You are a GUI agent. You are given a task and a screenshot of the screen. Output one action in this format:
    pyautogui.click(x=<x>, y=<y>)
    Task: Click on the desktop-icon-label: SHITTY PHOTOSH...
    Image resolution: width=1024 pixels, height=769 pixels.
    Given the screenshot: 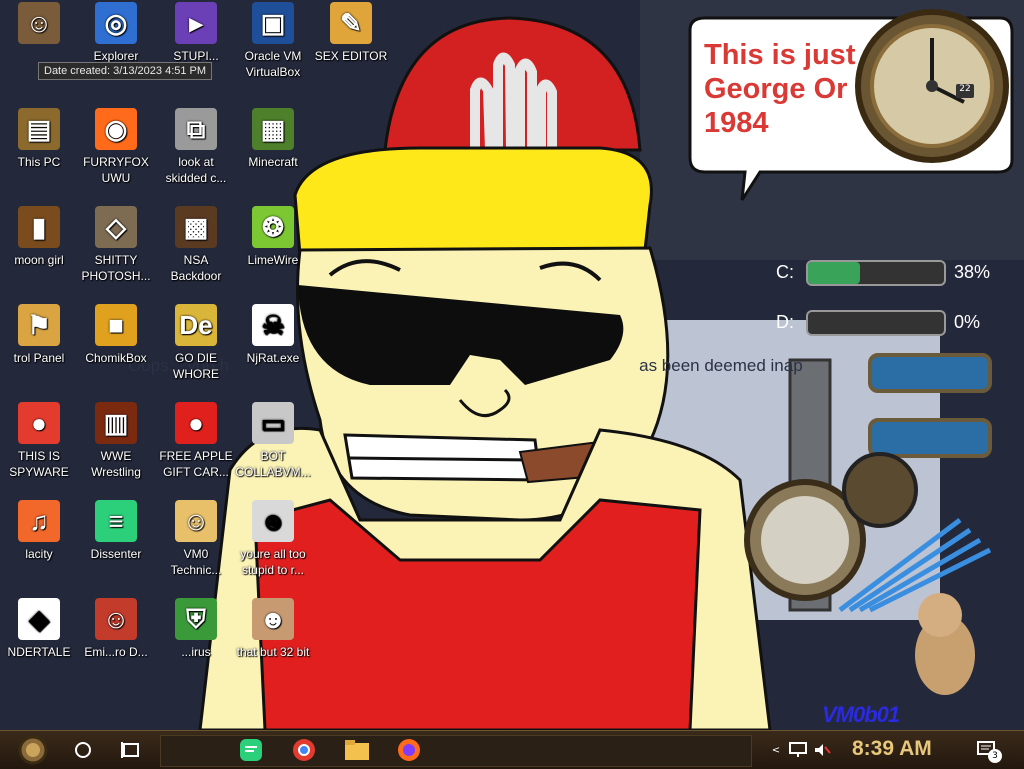 What is the action you would take?
    pyautogui.click(x=116, y=268)
    